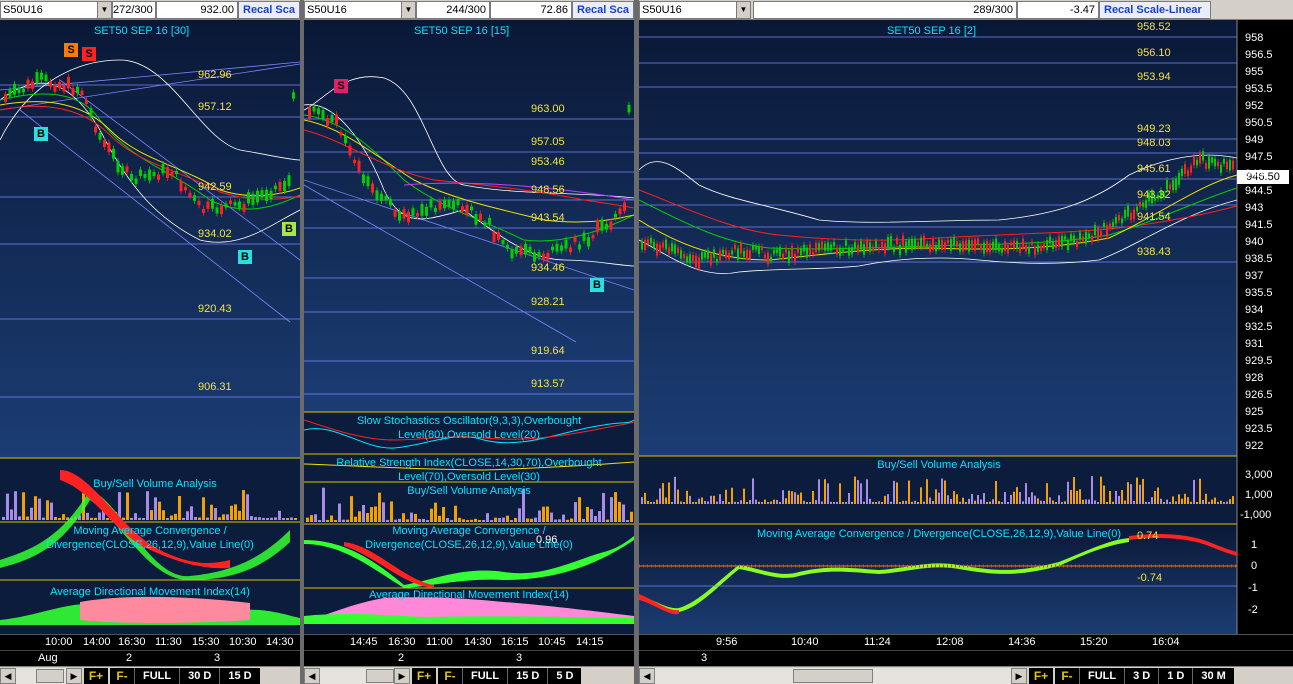 The image size is (1293, 684). What do you see at coordinates (1175, 675) in the screenshot?
I see `range-1d-button: 1 D` at bounding box center [1175, 675].